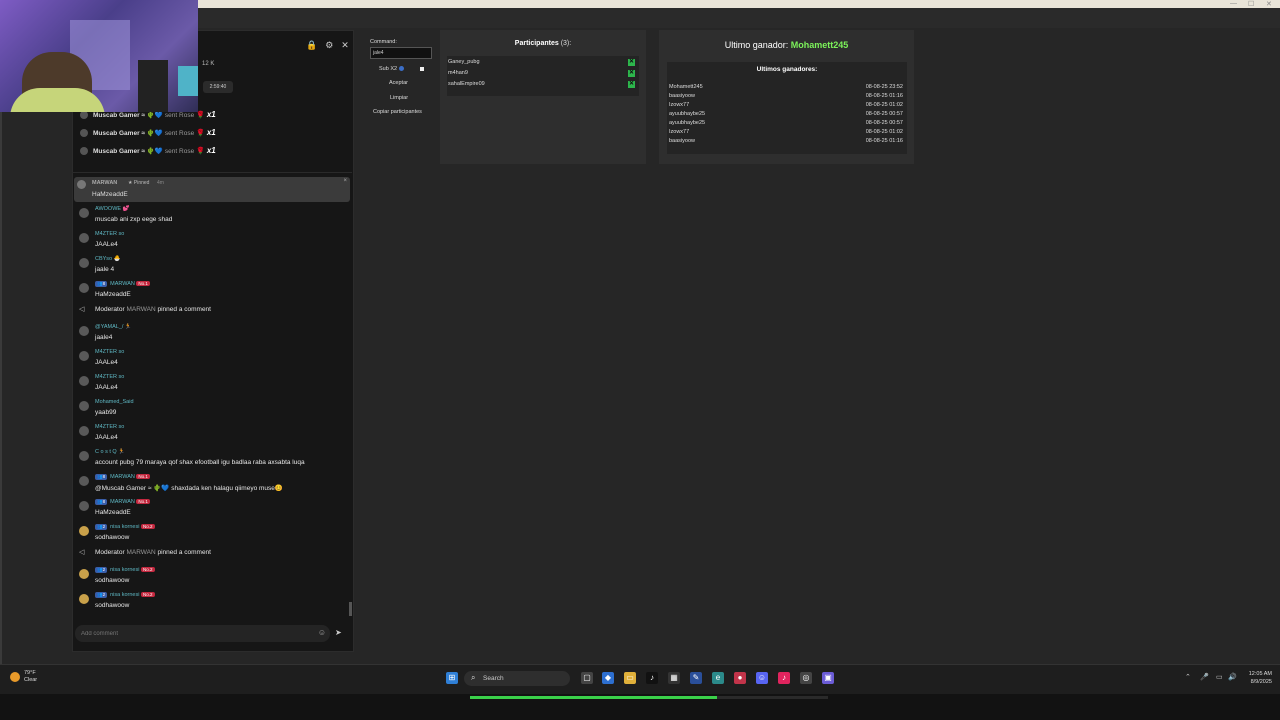 Image resolution: width=1280 pixels, height=720 pixels. Describe the element at coordinates (786, 114) in the screenshot. I see `winner-row: ayuubhaybe25 08-08-25 00:57` at that location.